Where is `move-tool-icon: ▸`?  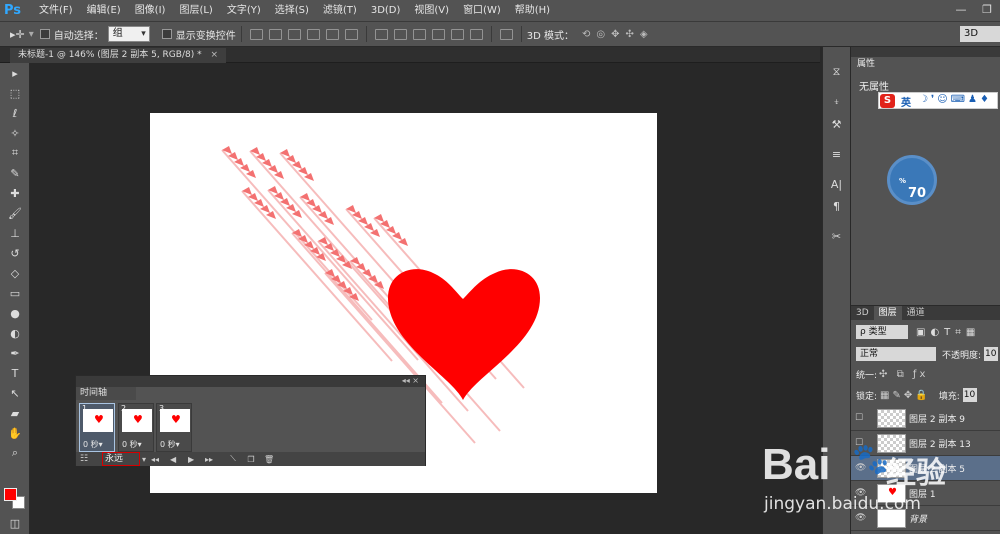 move-tool-icon: ▸ is located at coordinates (15, 73).